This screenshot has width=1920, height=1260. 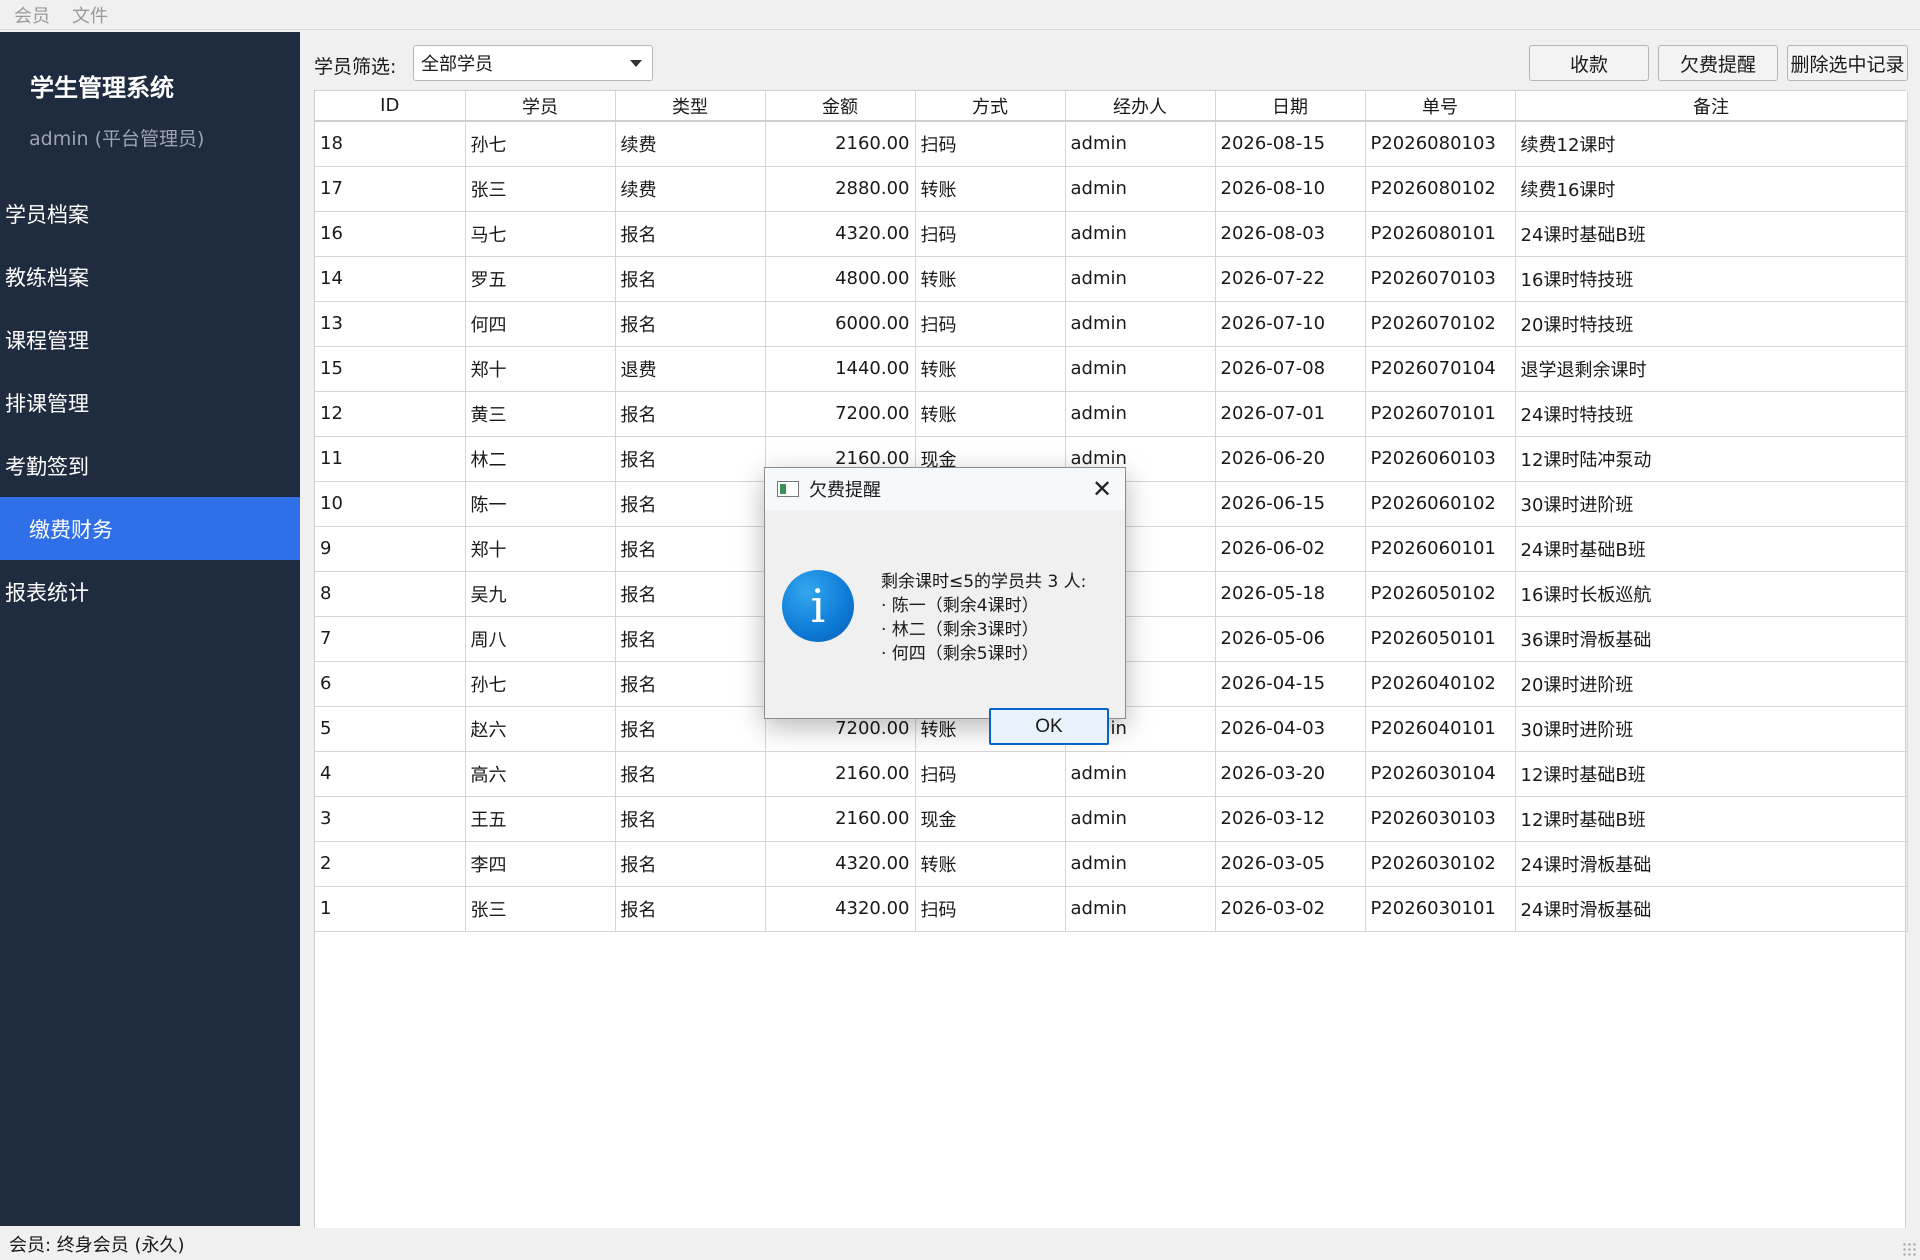 What do you see at coordinates (1440, 909) in the screenshot?
I see `cell-order-no: P2026030101` at bounding box center [1440, 909].